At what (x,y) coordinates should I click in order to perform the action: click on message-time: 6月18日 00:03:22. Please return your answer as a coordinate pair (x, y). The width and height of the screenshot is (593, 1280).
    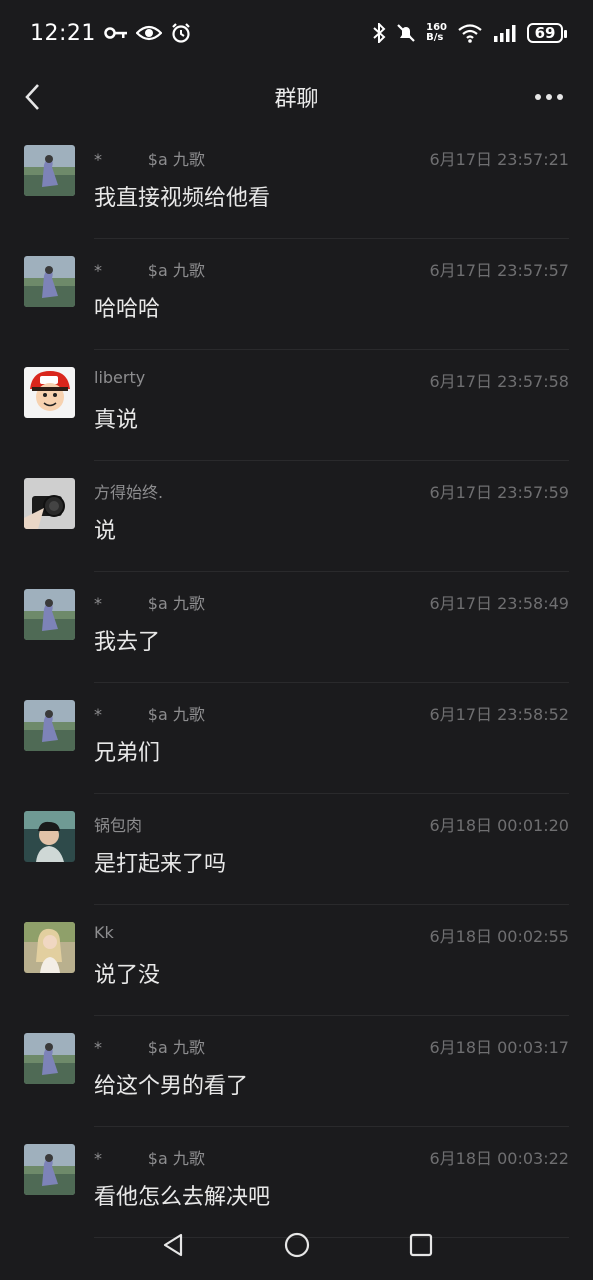
    Looking at the image, I should click on (499, 1158).